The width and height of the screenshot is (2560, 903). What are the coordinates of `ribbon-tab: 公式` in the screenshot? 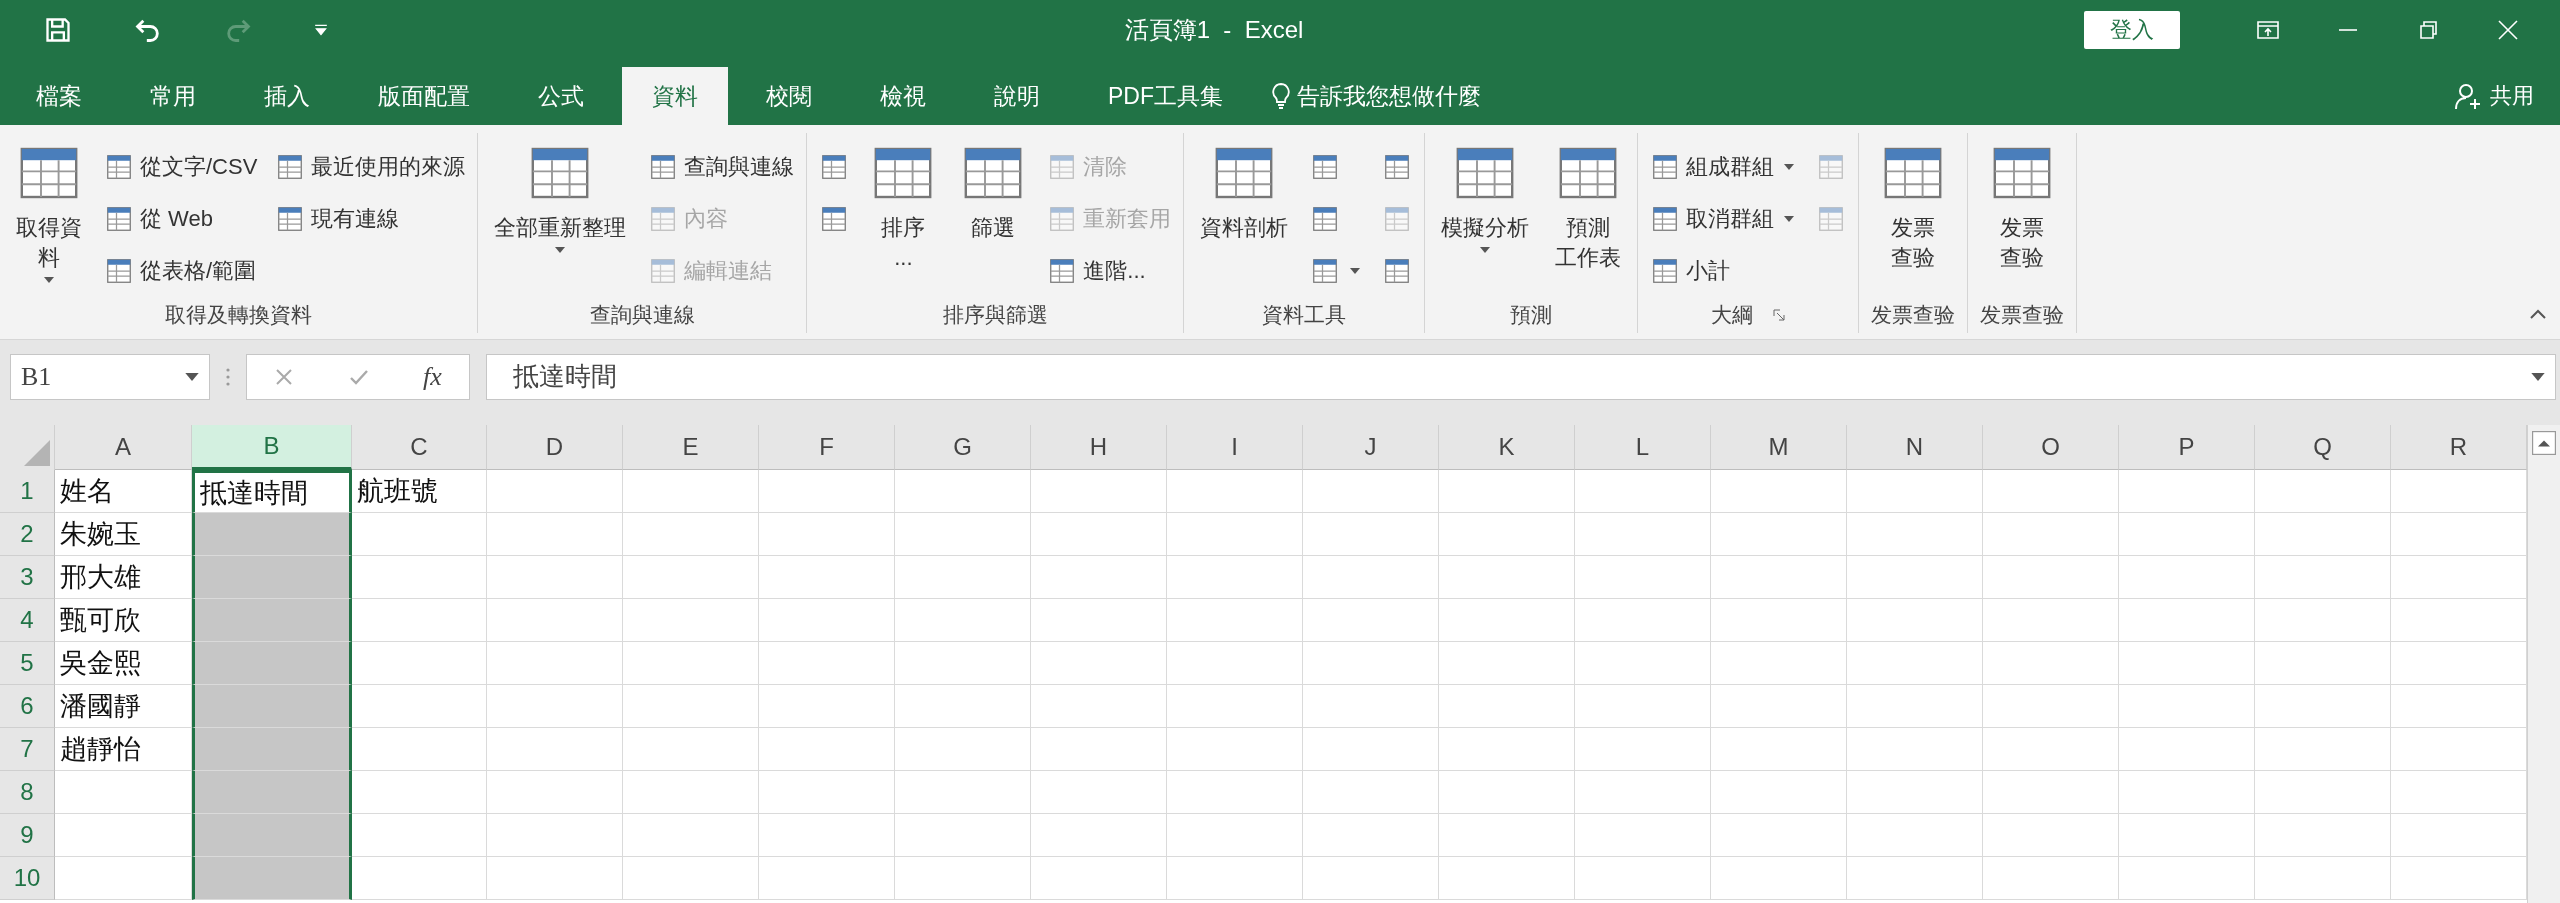 It's located at (561, 96).